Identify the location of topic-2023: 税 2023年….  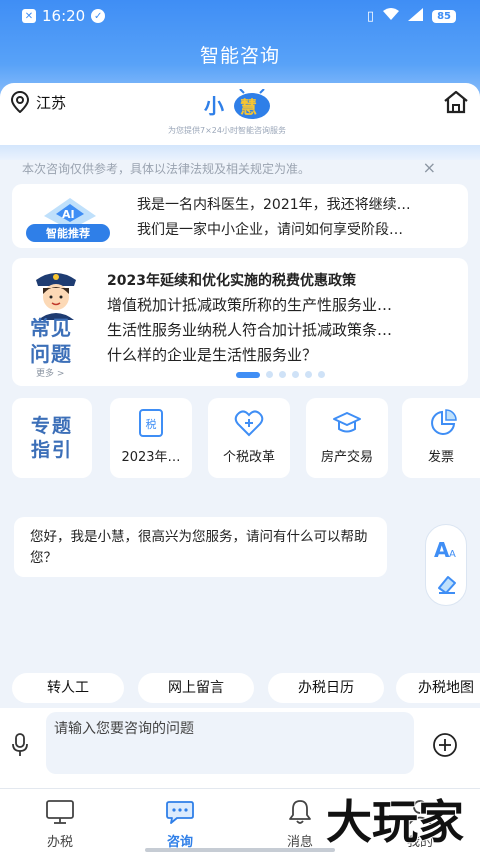
(151, 438).